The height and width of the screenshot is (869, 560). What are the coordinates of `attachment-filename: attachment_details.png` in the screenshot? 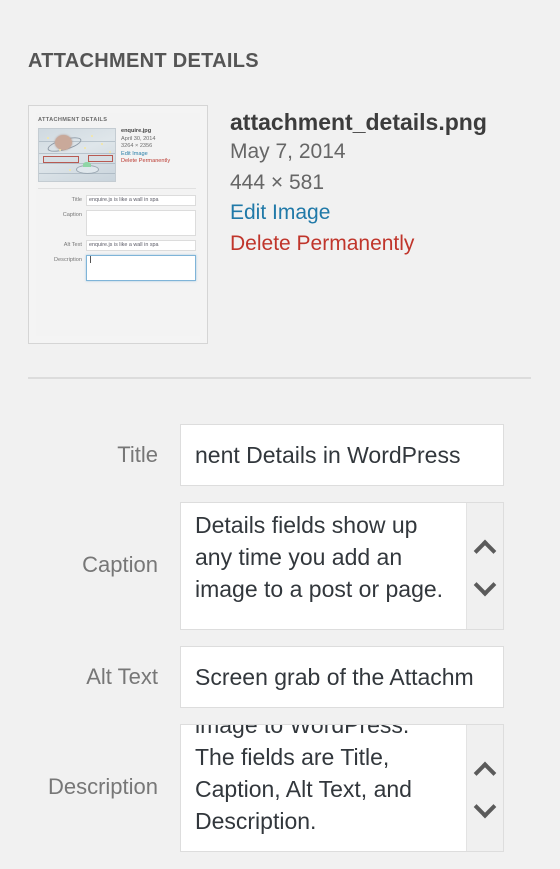 It's located at (358, 122).